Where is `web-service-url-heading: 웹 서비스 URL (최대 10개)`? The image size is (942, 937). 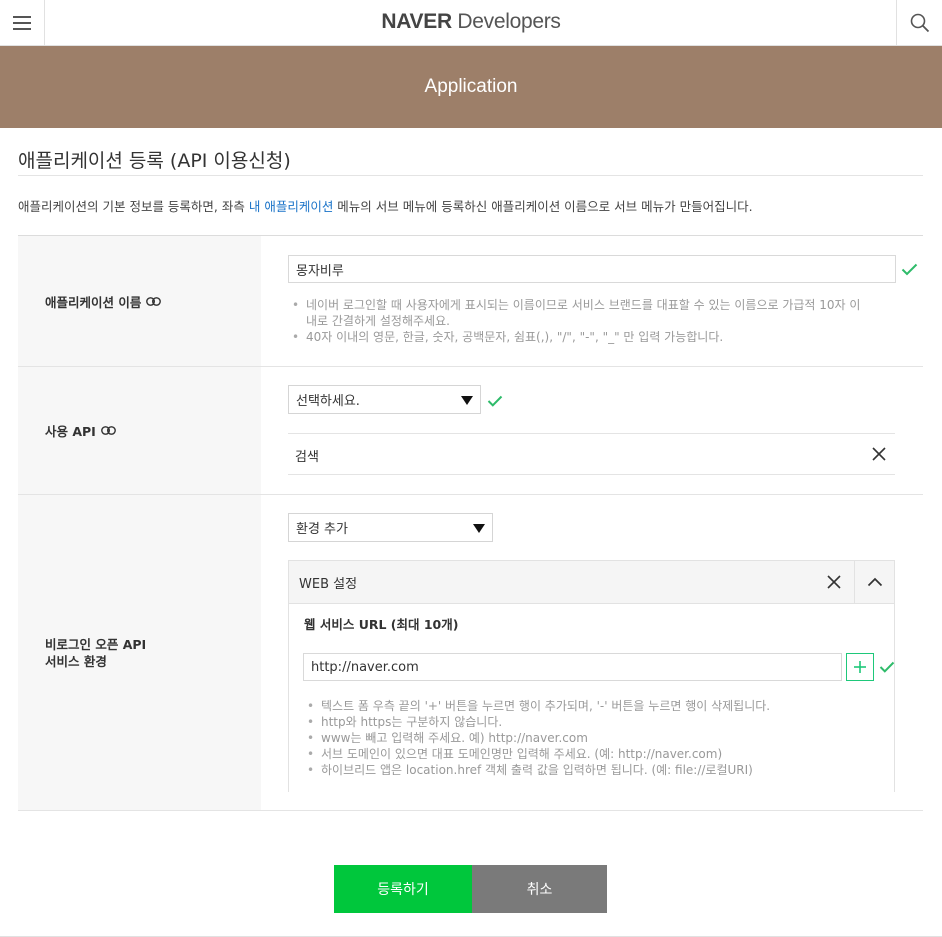 web-service-url-heading: 웹 서비스 URL (최대 10개) is located at coordinates (381, 624).